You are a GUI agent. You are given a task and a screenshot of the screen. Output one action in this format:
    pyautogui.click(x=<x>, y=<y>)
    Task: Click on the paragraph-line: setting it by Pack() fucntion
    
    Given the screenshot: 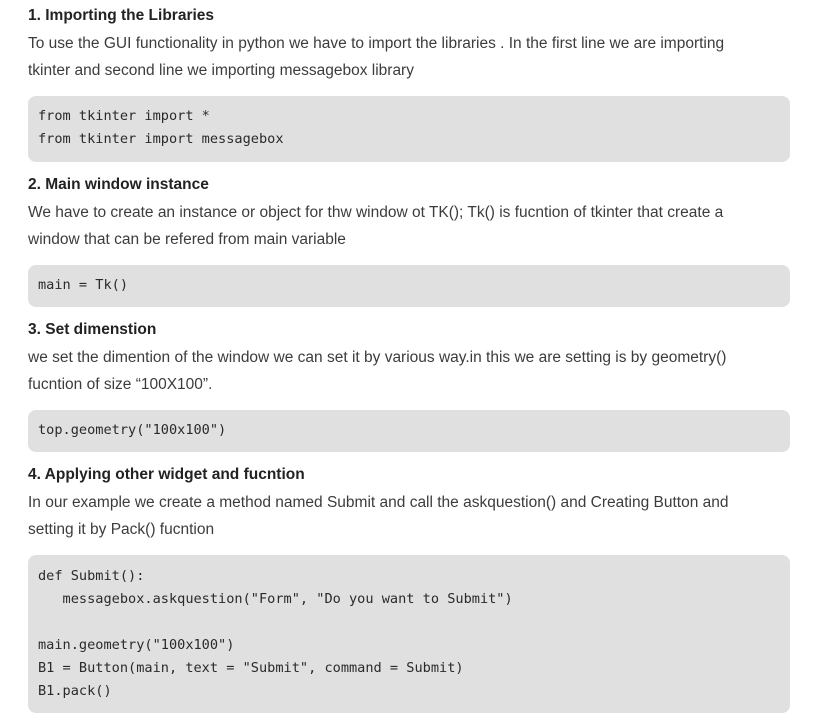 What is the action you would take?
    pyautogui.click(x=121, y=529)
    